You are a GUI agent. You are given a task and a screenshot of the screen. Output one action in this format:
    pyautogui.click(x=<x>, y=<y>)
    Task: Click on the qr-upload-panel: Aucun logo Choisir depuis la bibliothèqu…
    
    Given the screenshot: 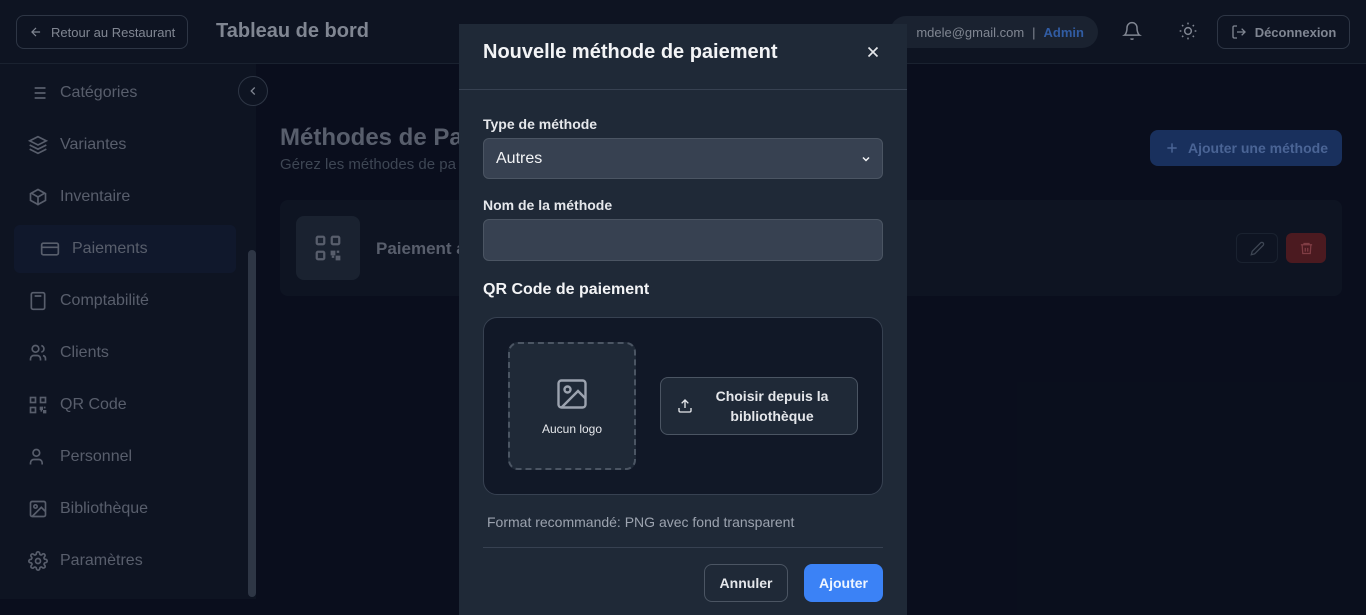 What is the action you would take?
    pyautogui.click(x=683, y=406)
    